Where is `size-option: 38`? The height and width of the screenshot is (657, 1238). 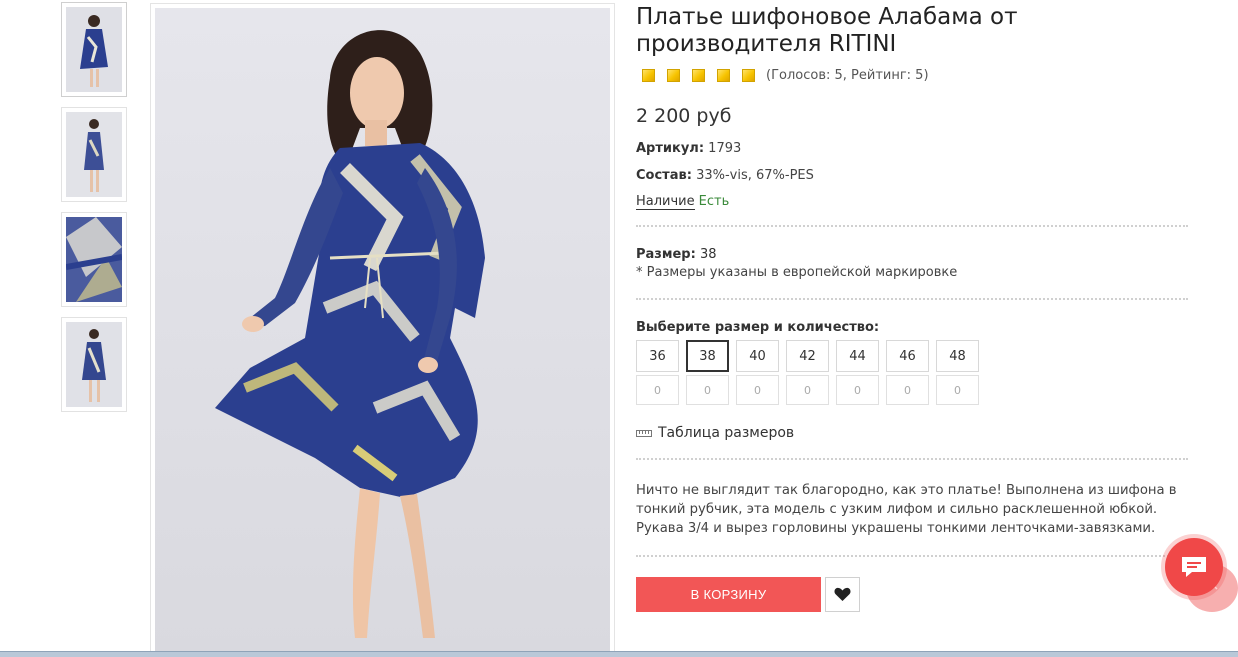
size-option: 38 is located at coordinates (707, 372).